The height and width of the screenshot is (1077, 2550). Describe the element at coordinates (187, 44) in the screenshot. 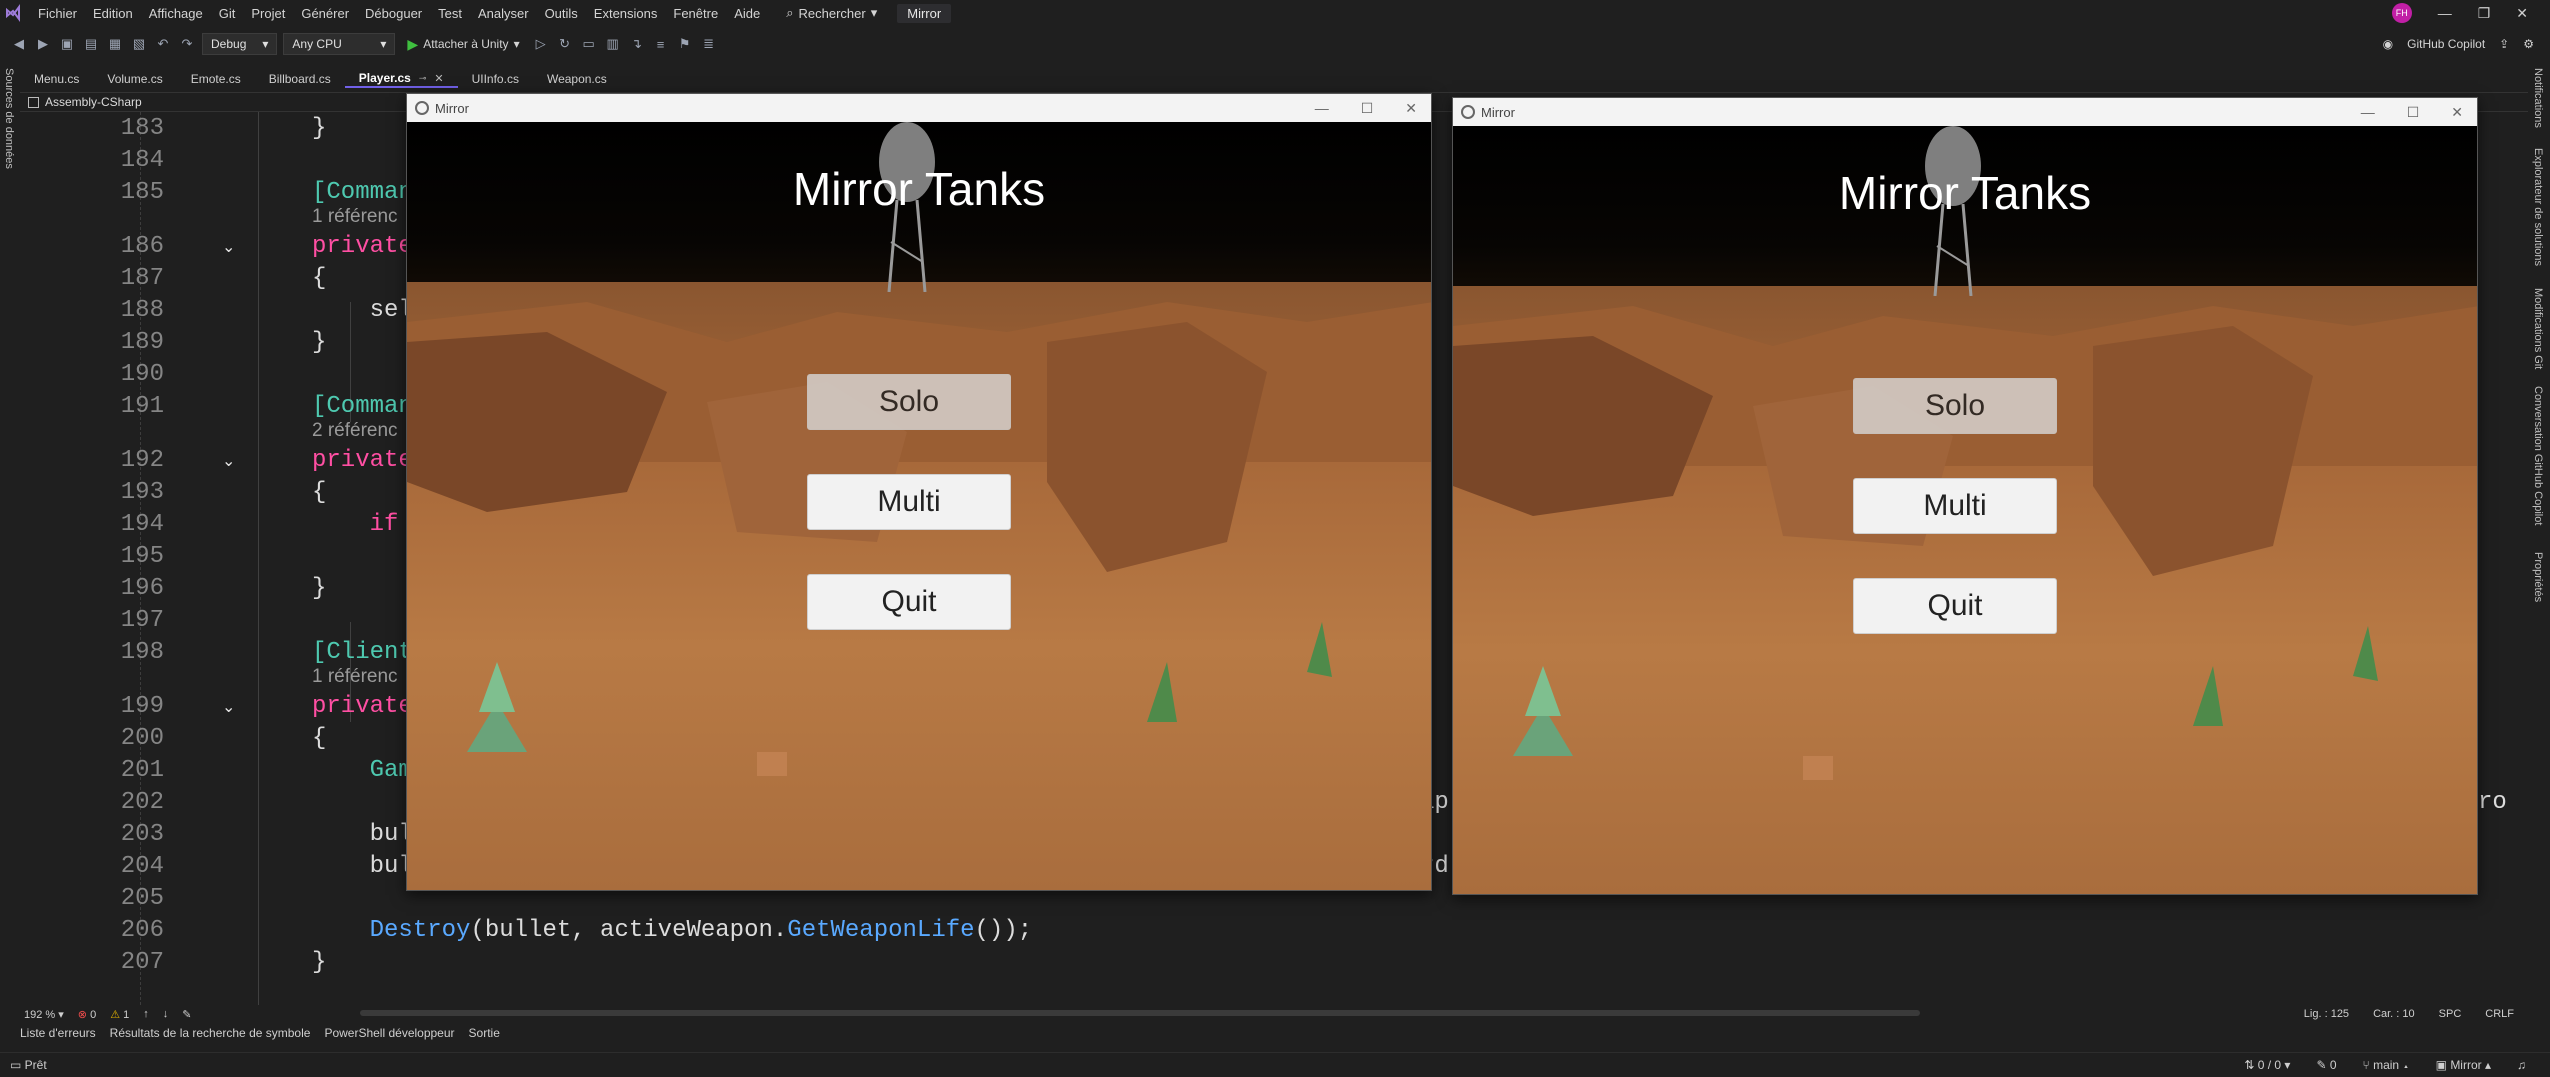

I see `redo-icon: ↷` at that location.